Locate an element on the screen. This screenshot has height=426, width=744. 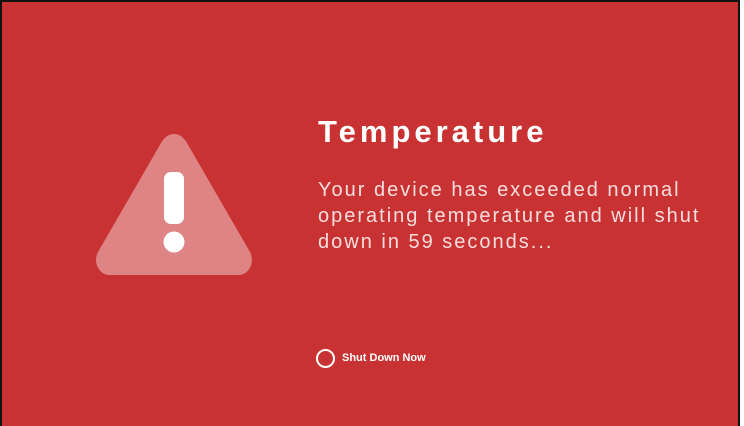
shut-down-now-button: Shut Down Now is located at coordinates (371, 358).